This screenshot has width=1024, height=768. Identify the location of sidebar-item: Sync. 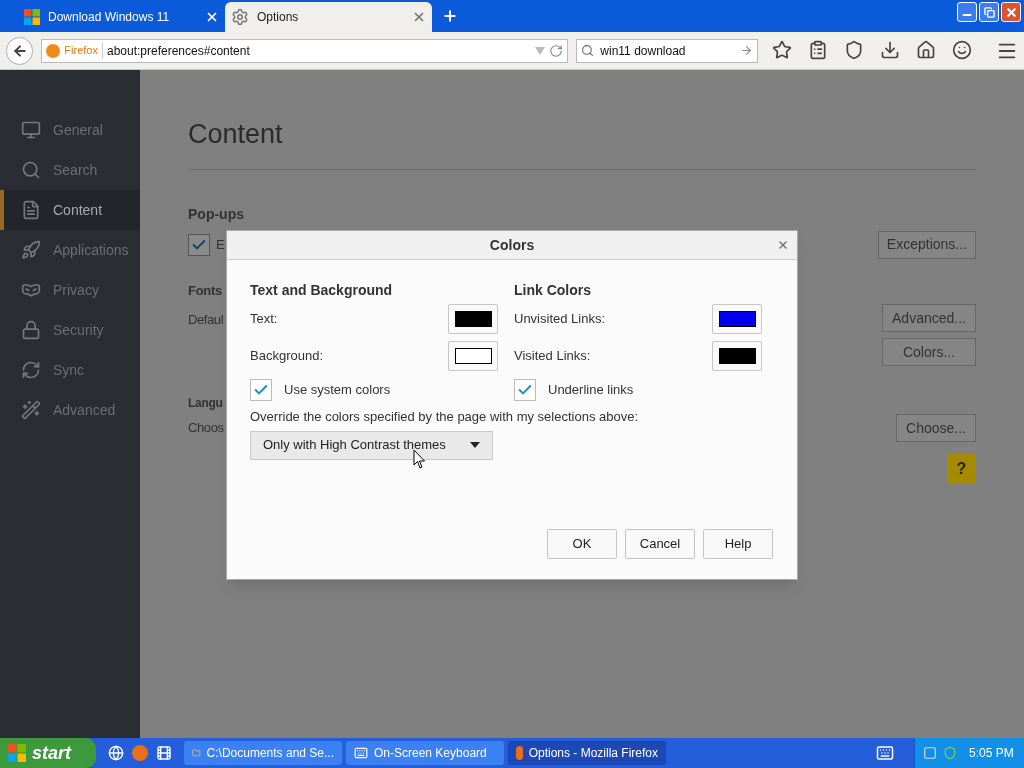
(70, 370).